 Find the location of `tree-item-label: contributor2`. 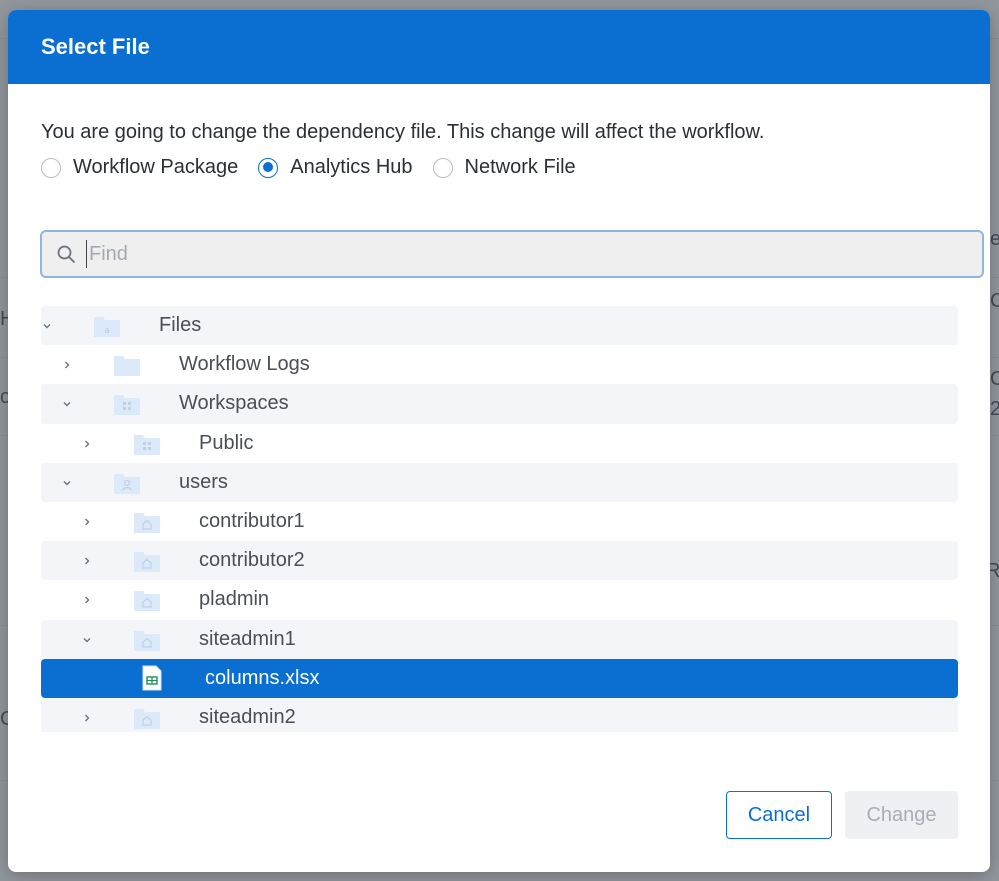

tree-item-label: contributor2 is located at coordinates (252, 560).